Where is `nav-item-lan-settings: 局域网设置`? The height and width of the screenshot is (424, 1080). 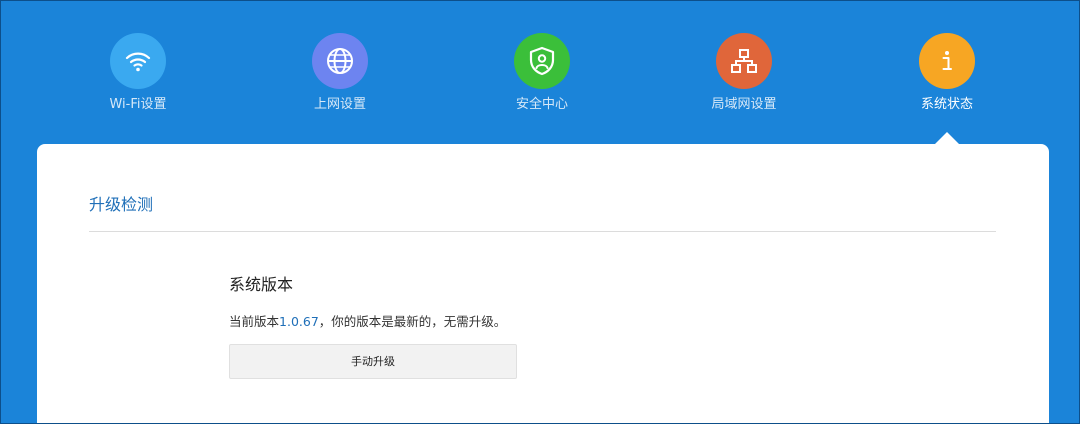 nav-item-lan-settings: 局域网设置 is located at coordinates (744, 73).